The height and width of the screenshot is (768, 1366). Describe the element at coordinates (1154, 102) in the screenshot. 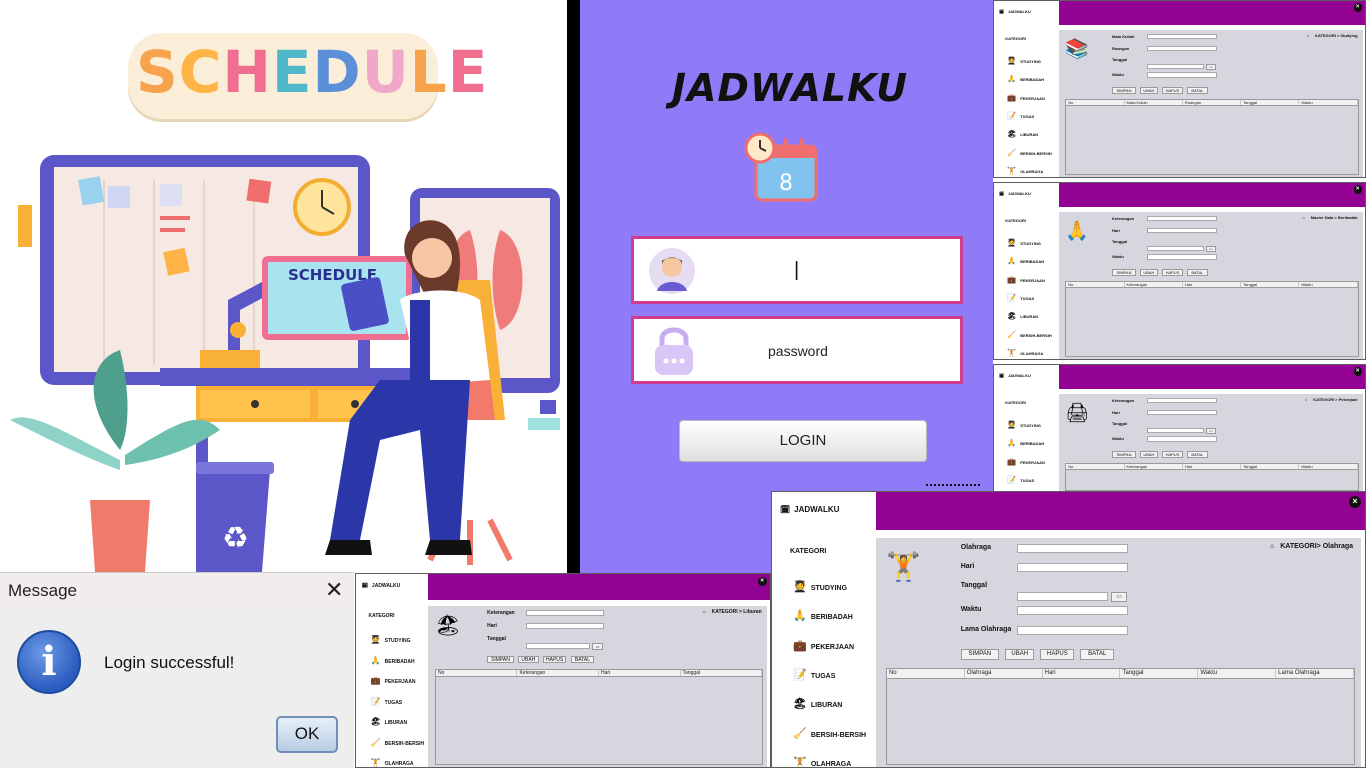

I see `column-header-mata-kuliah: Mata Kuliah` at that location.